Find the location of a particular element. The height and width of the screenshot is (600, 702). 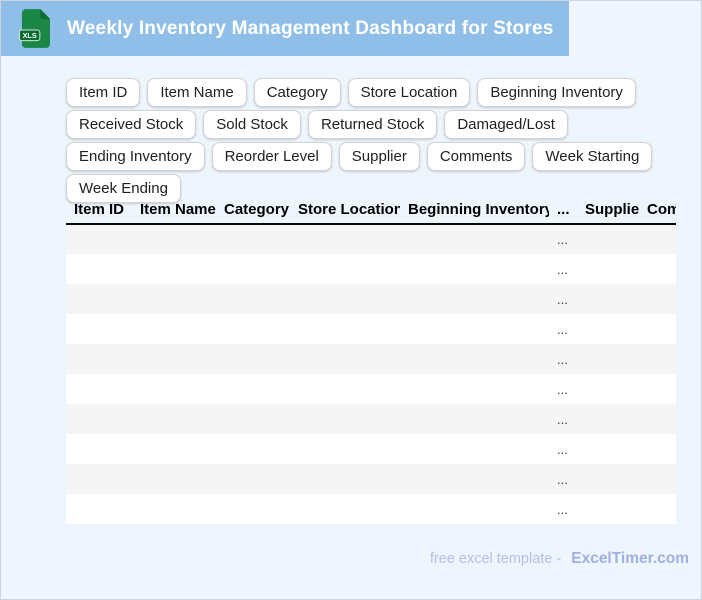

chip-comments: Comments is located at coordinates (476, 156).